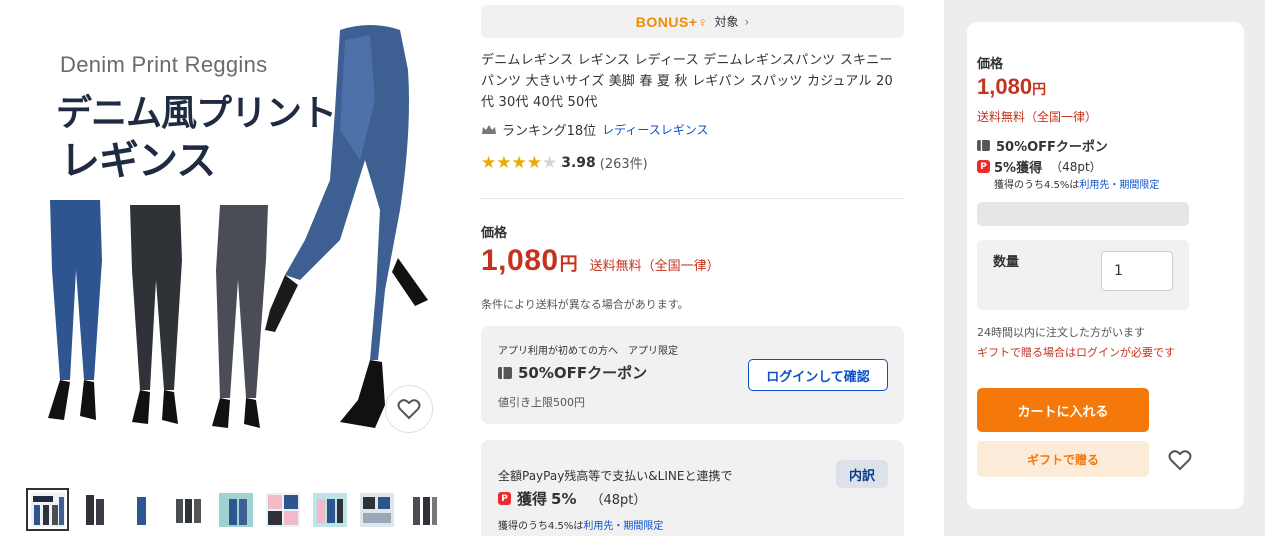  Describe the element at coordinates (990, 64) in the screenshot. I see `side-price-label: 価格` at that location.